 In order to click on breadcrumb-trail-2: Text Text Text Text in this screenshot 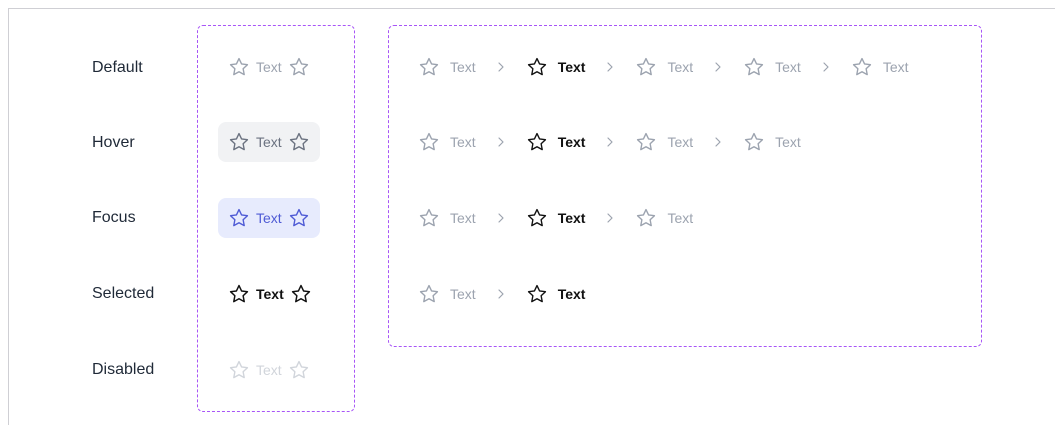, I will do `click(609, 142)`.